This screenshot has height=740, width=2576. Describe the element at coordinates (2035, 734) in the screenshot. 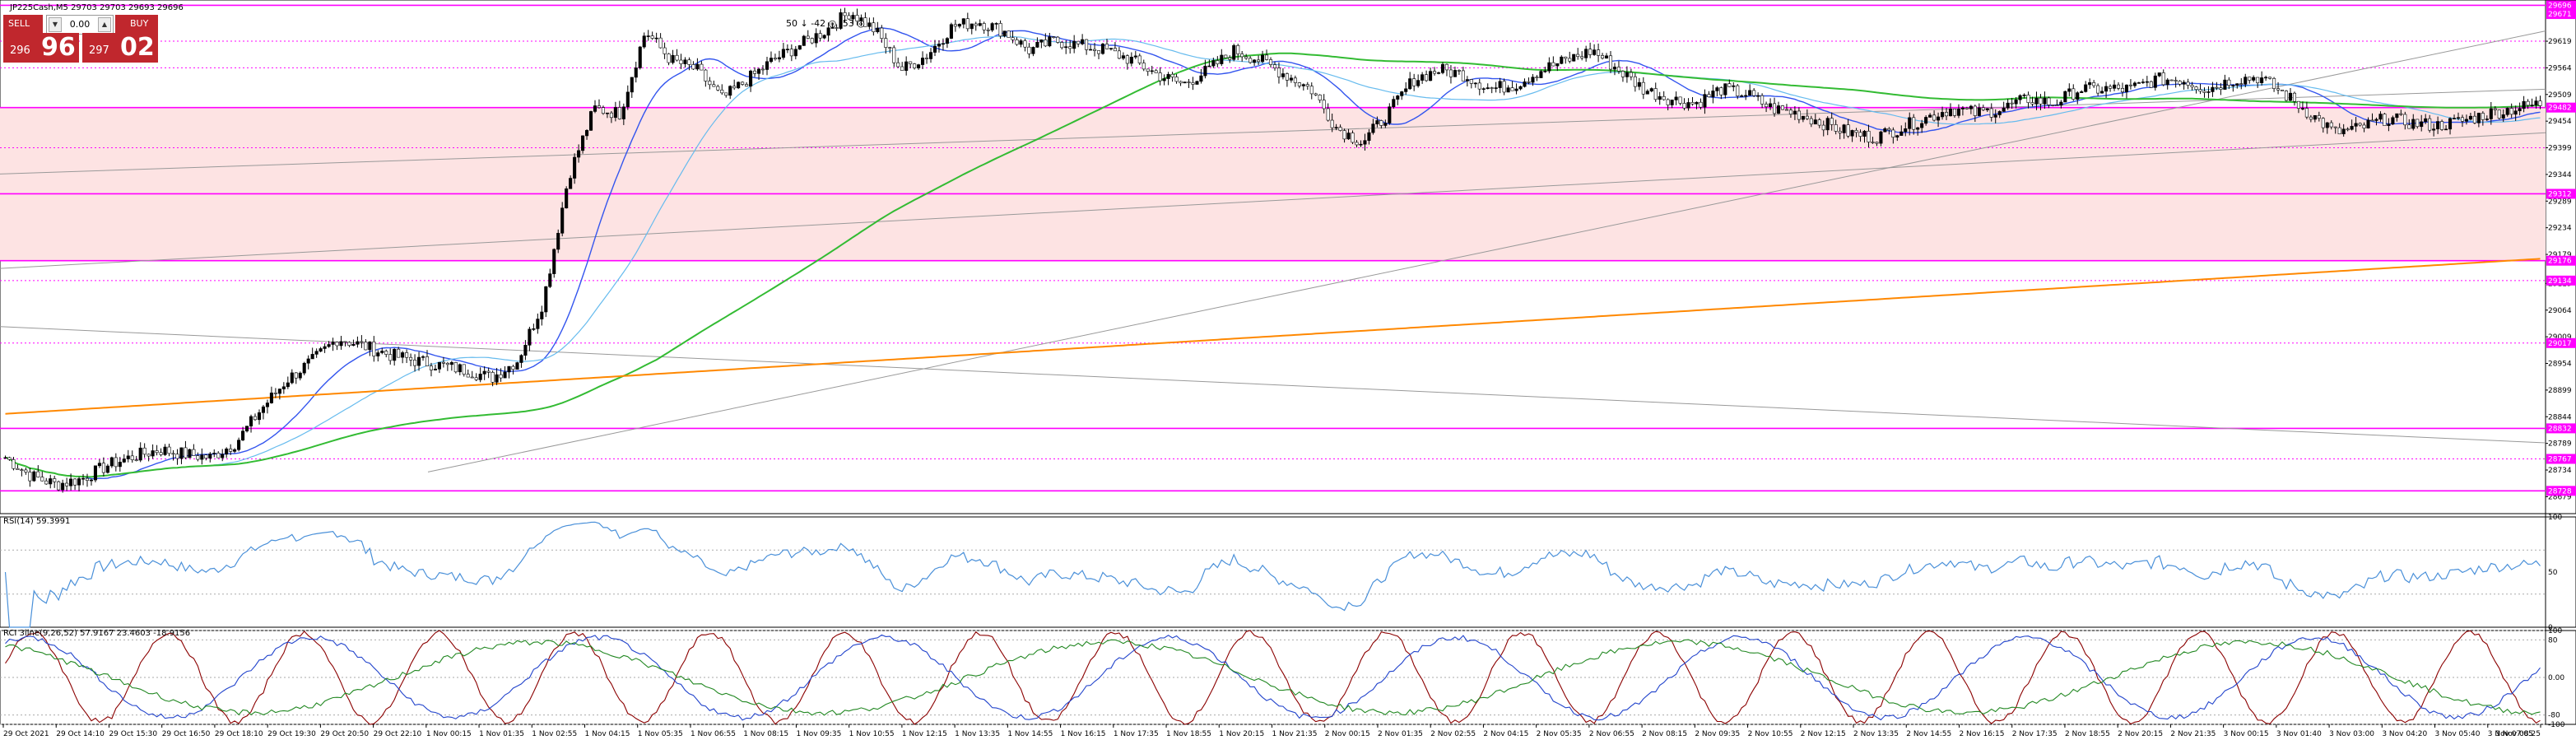

I see `time-tick-label: 2 Nov 17:35` at that location.